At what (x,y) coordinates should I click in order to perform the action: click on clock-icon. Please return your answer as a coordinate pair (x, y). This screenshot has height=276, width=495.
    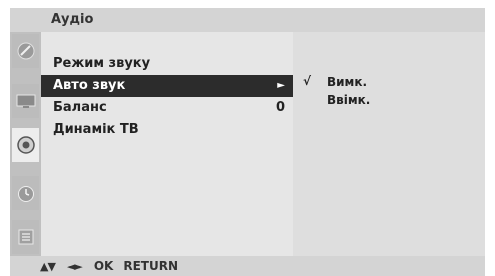
    Looking at the image, I should click on (25, 194).